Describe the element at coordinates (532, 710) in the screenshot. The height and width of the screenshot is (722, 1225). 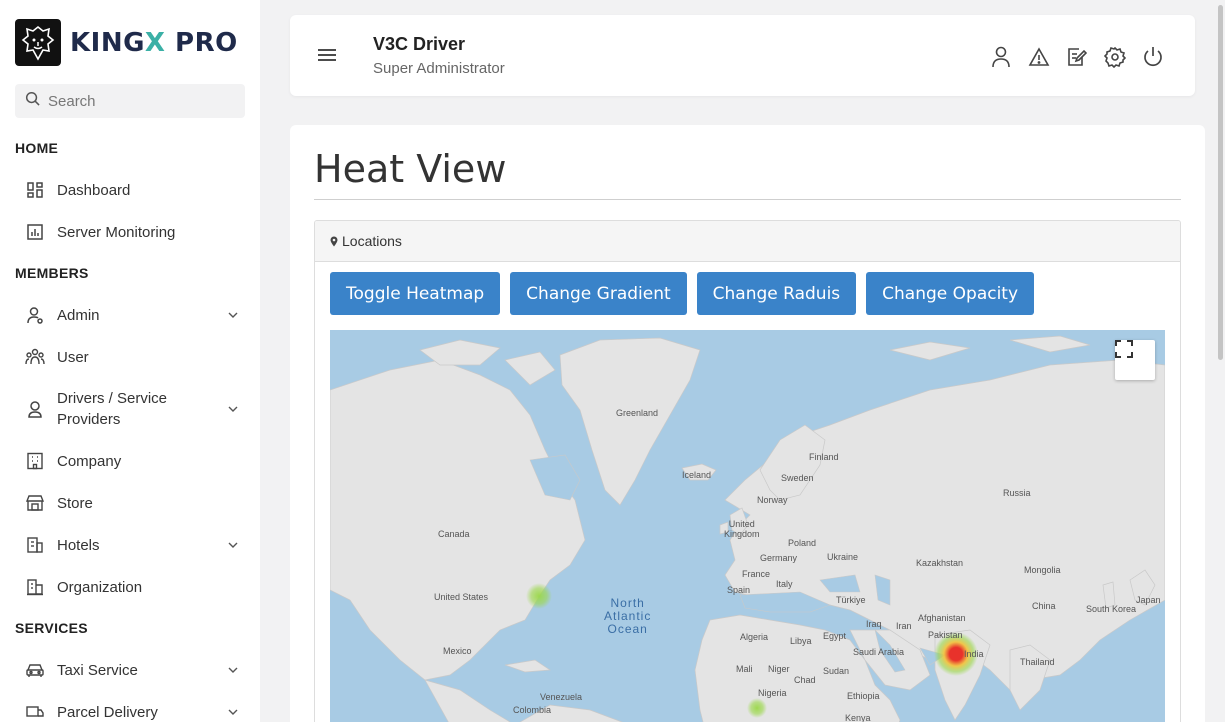
I see `map-label-colombia: Colombia` at that location.